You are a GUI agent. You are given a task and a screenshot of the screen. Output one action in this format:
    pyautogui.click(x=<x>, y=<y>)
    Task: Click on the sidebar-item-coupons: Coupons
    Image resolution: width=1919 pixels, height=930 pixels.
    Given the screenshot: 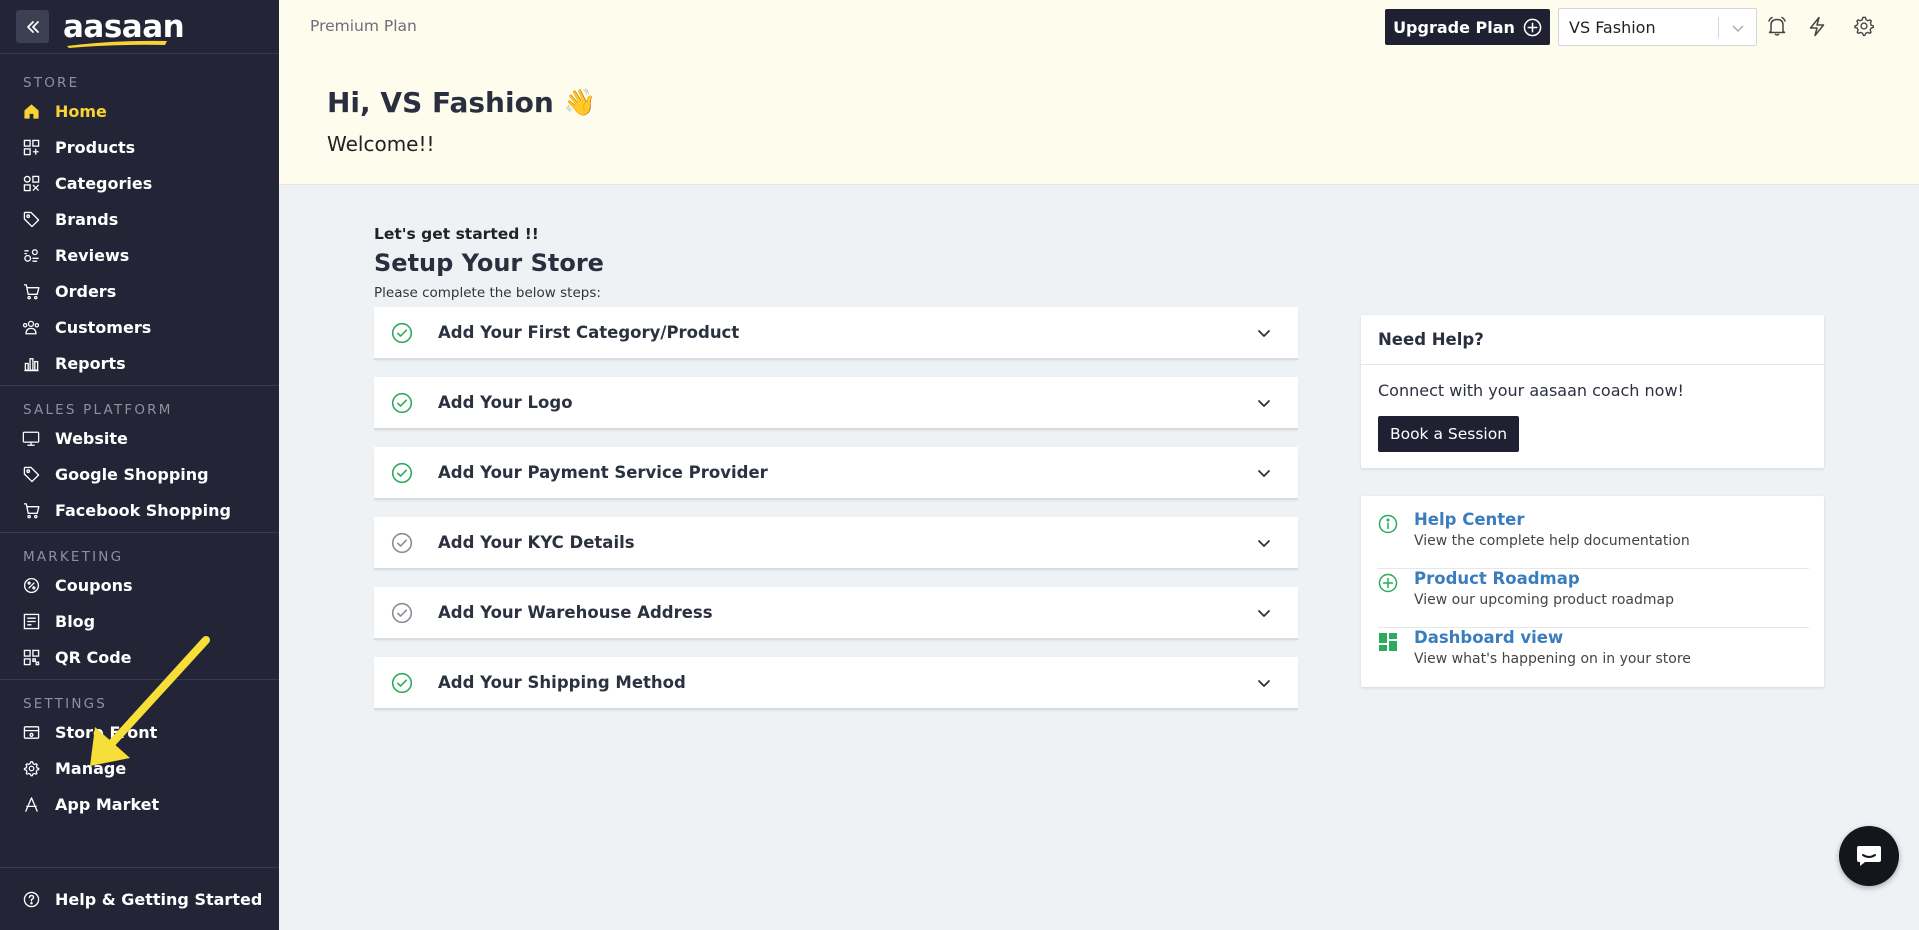 What is the action you would take?
    pyautogui.click(x=139, y=585)
    